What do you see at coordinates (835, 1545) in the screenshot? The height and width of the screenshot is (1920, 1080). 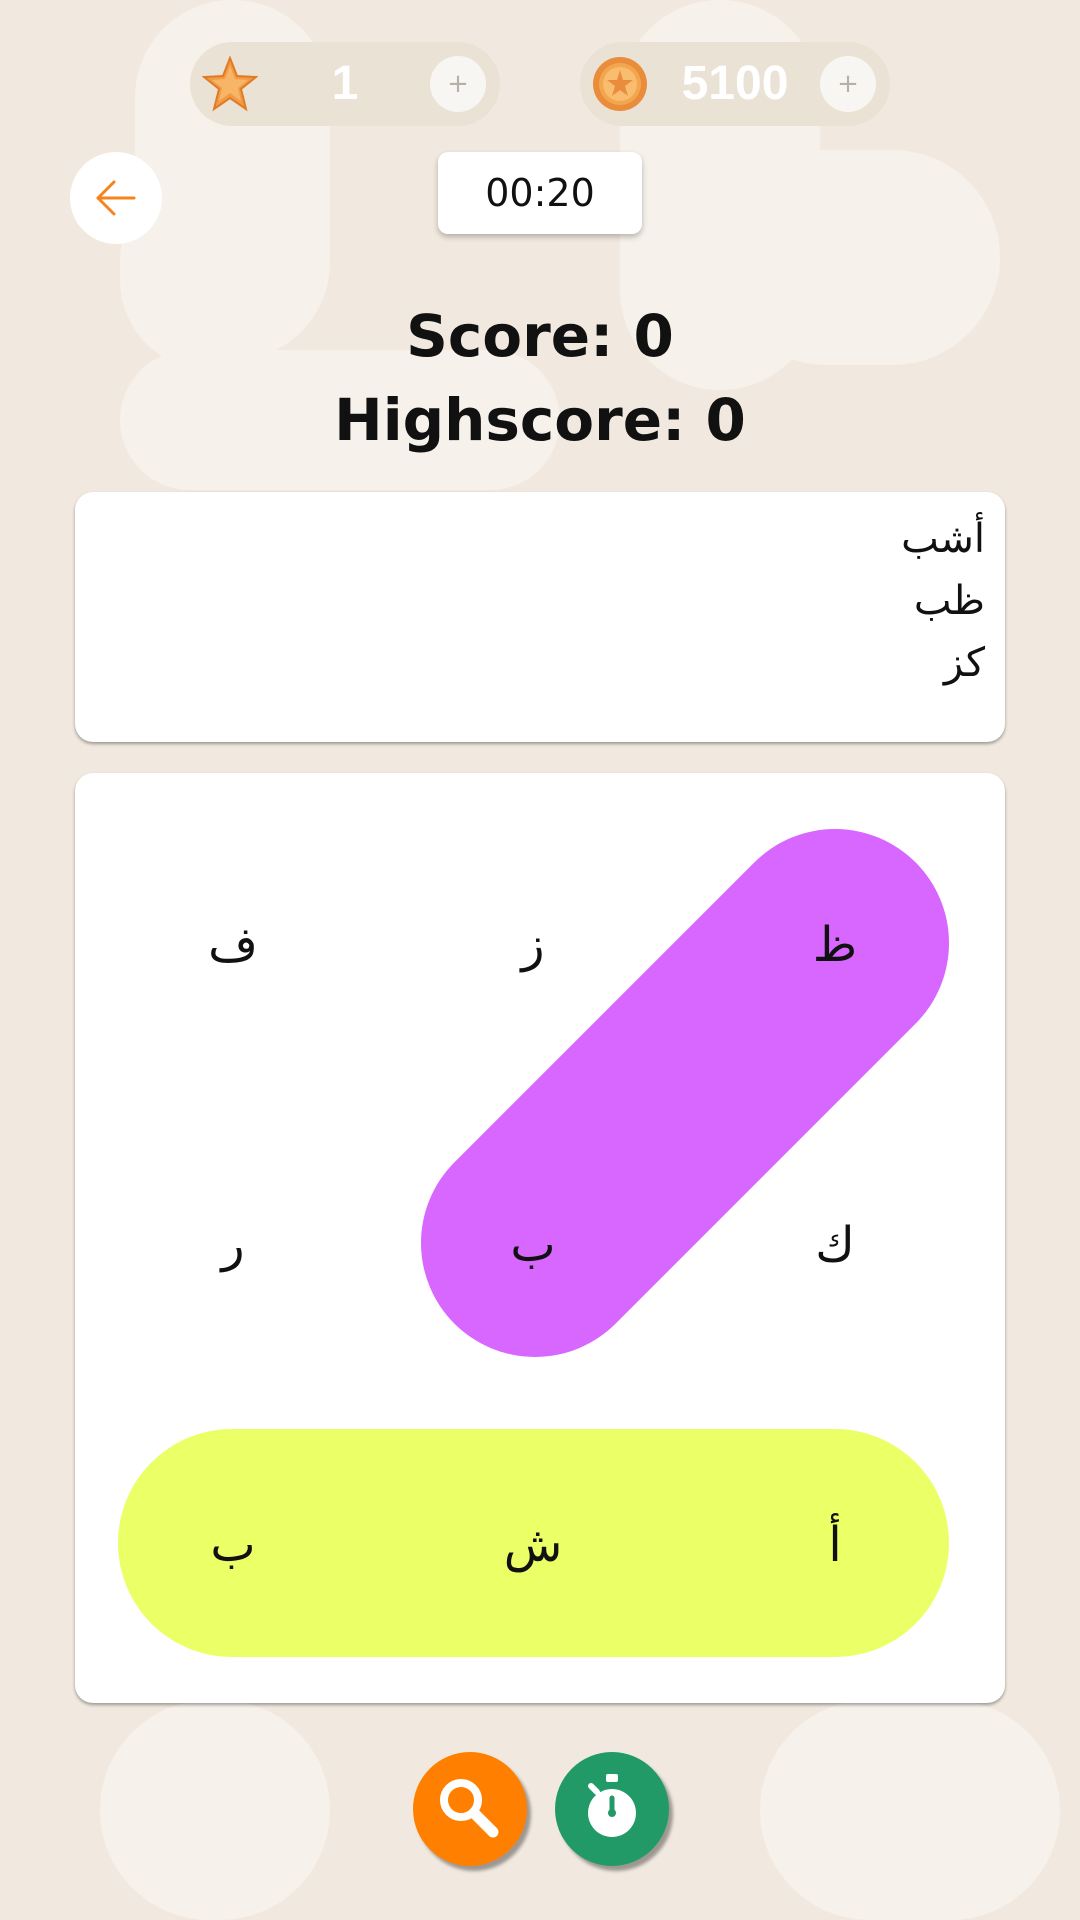 I see `grid-letter: أ` at bounding box center [835, 1545].